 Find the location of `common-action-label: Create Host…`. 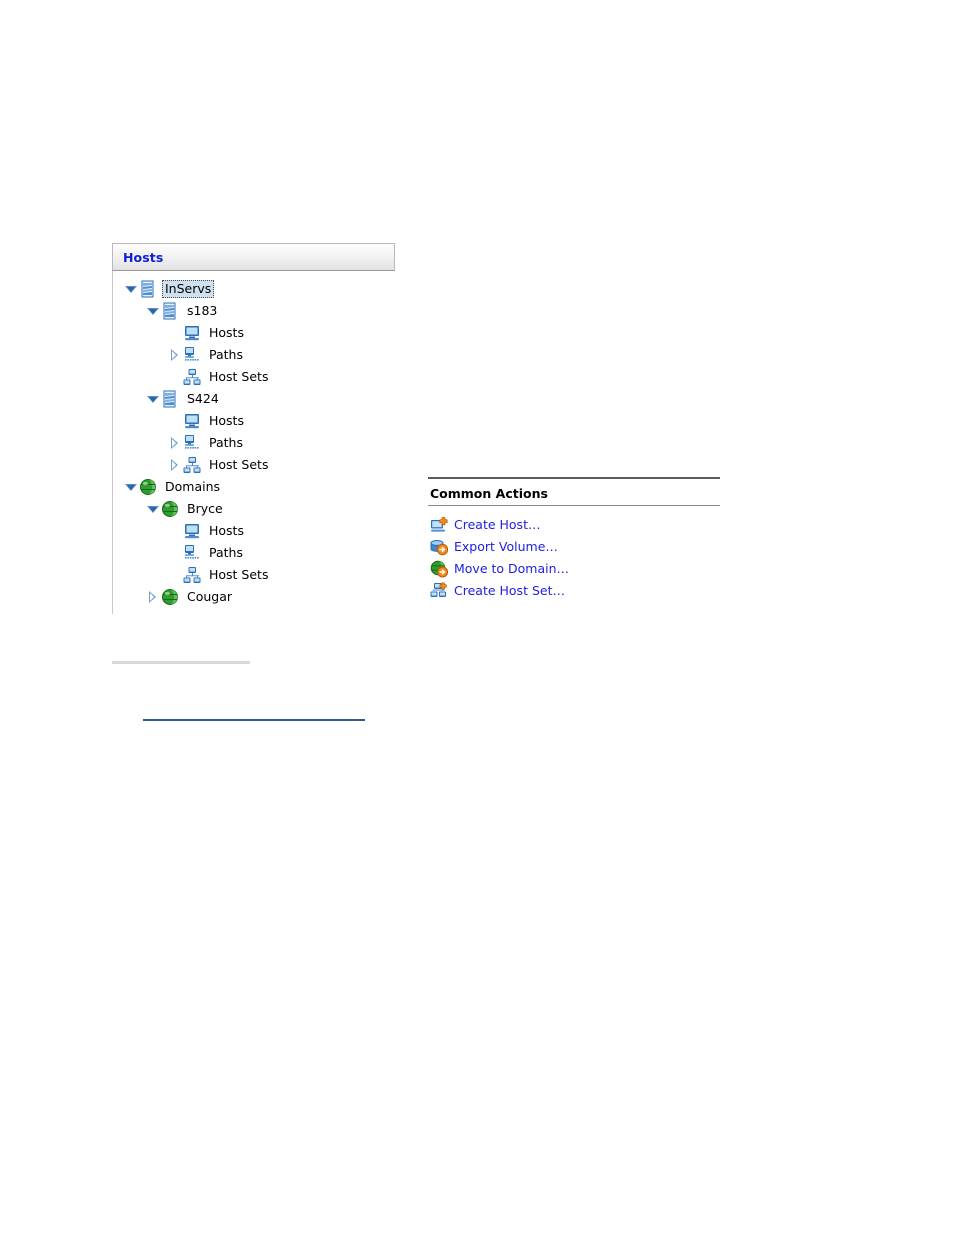

common-action-label: Create Host… is located at coordinates (497, 524).